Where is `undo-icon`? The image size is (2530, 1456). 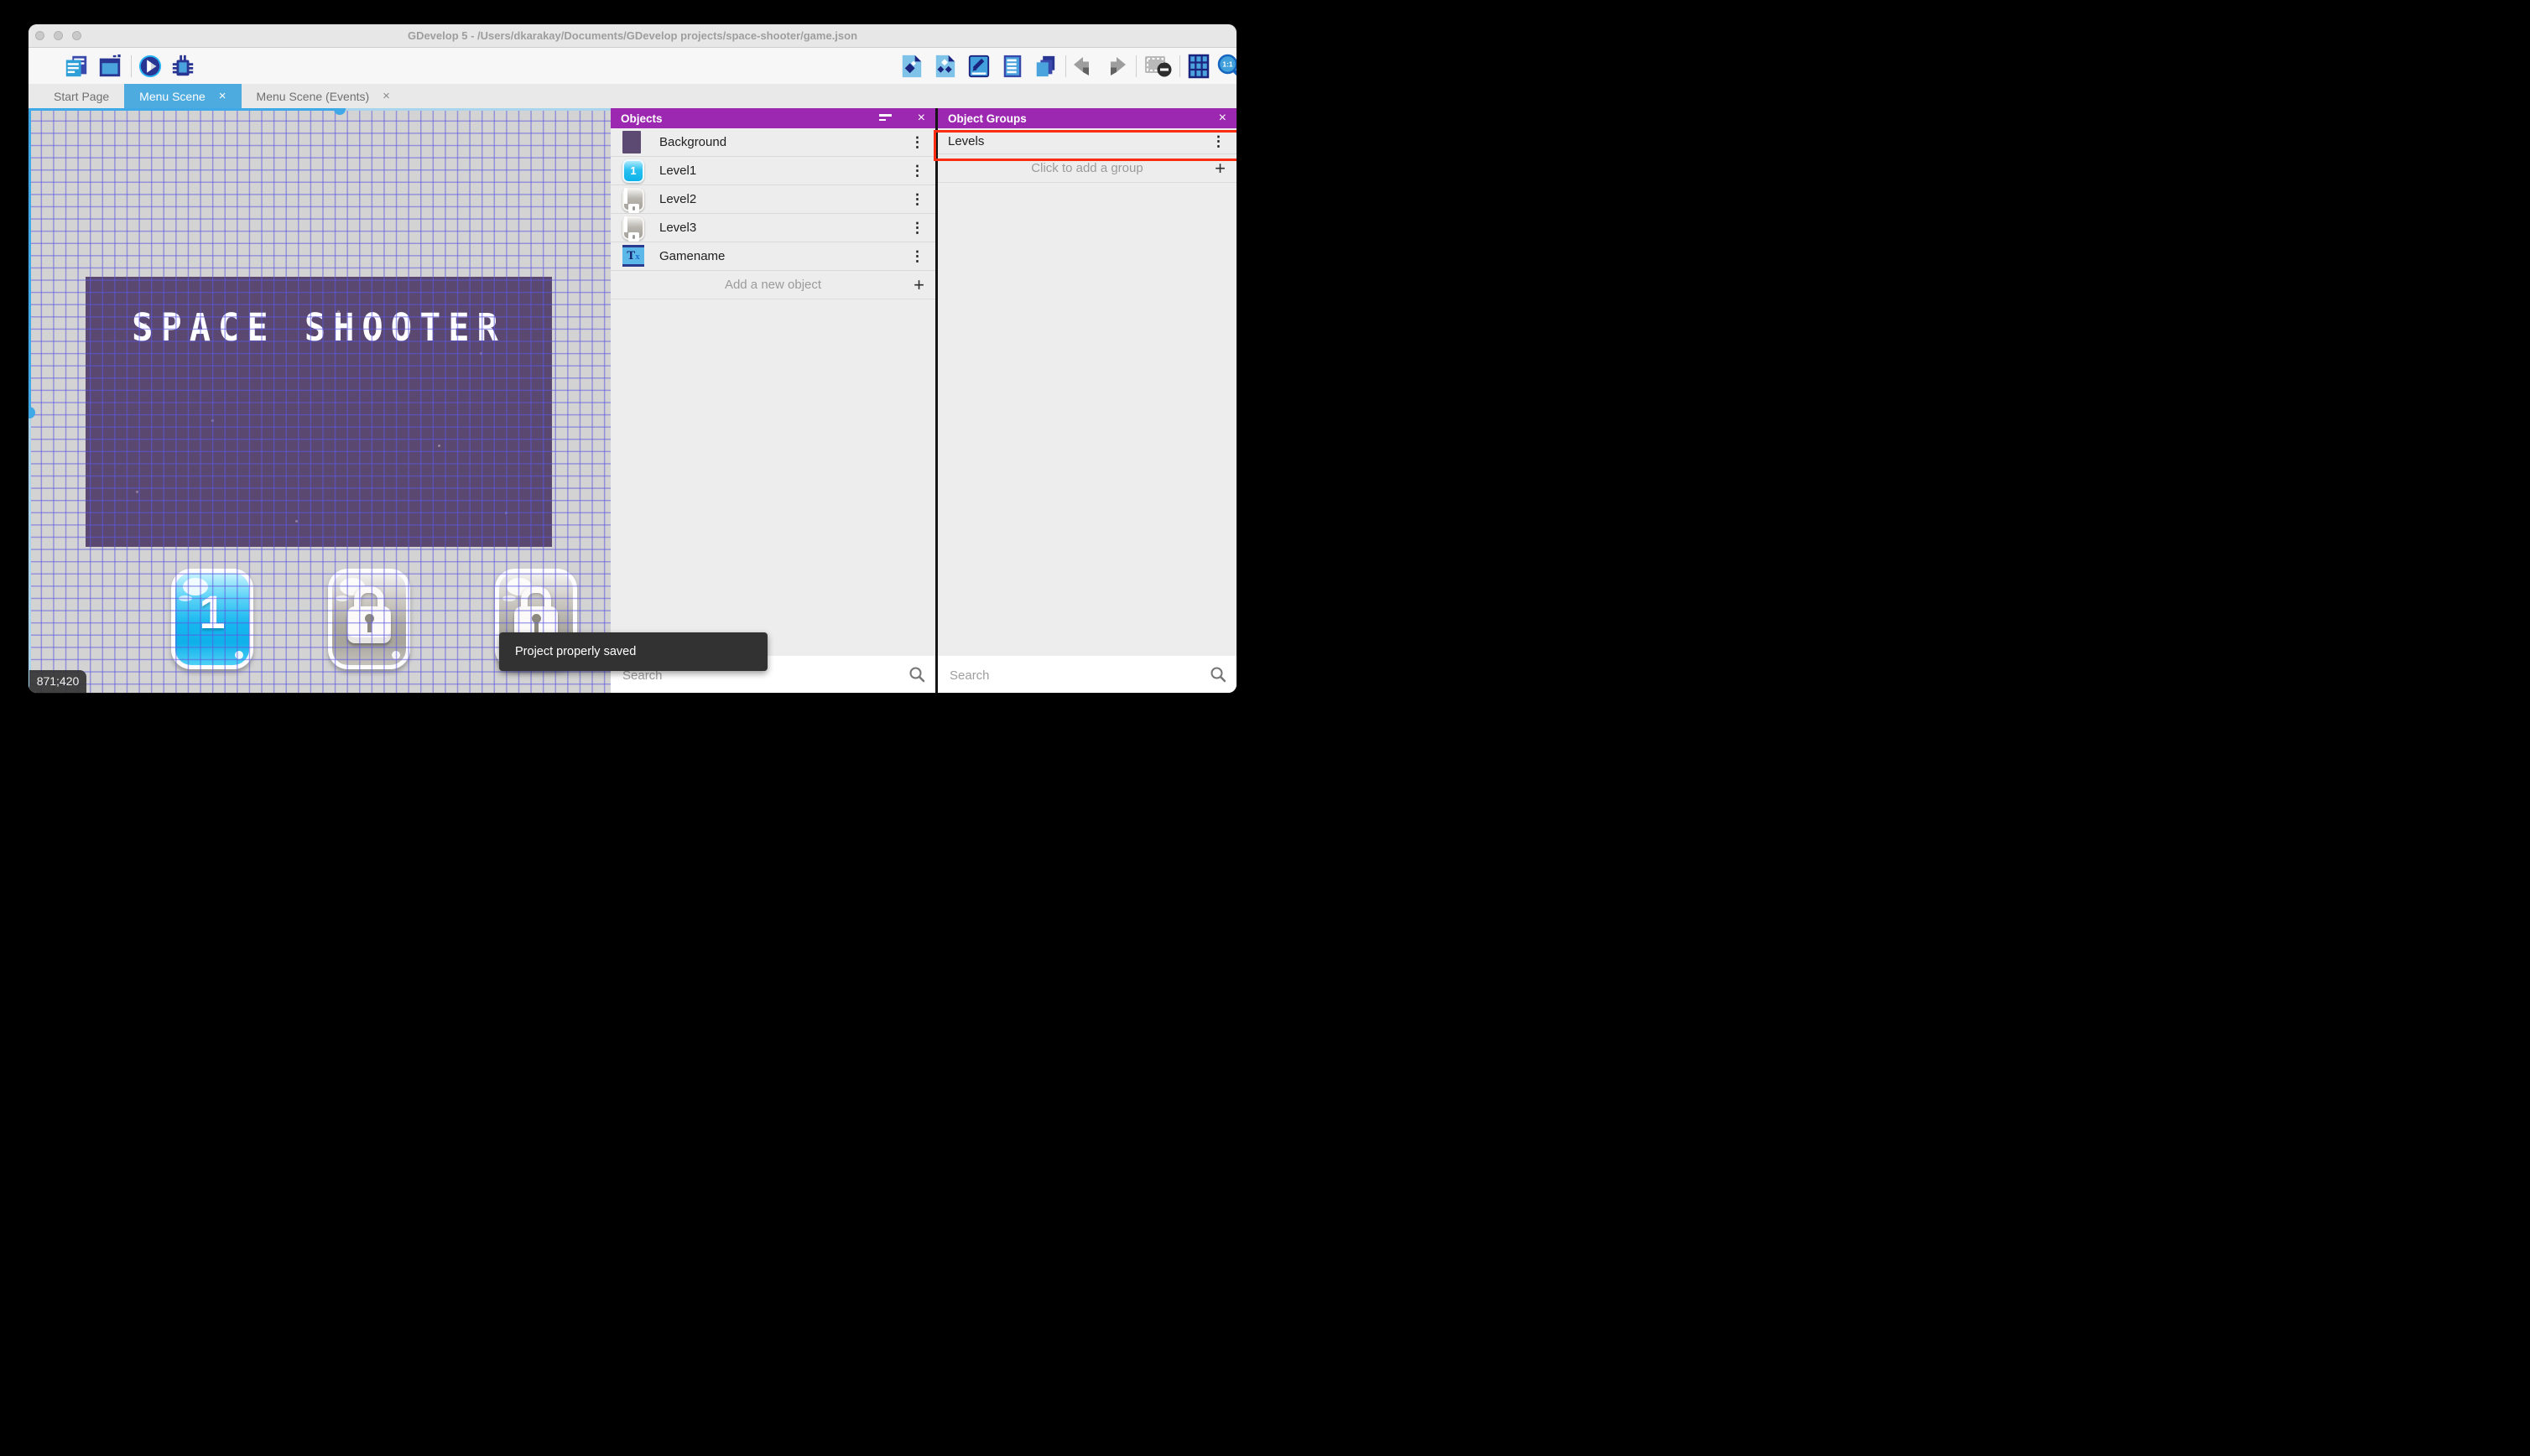 undo-icon is located at coordinates (1081, 66).